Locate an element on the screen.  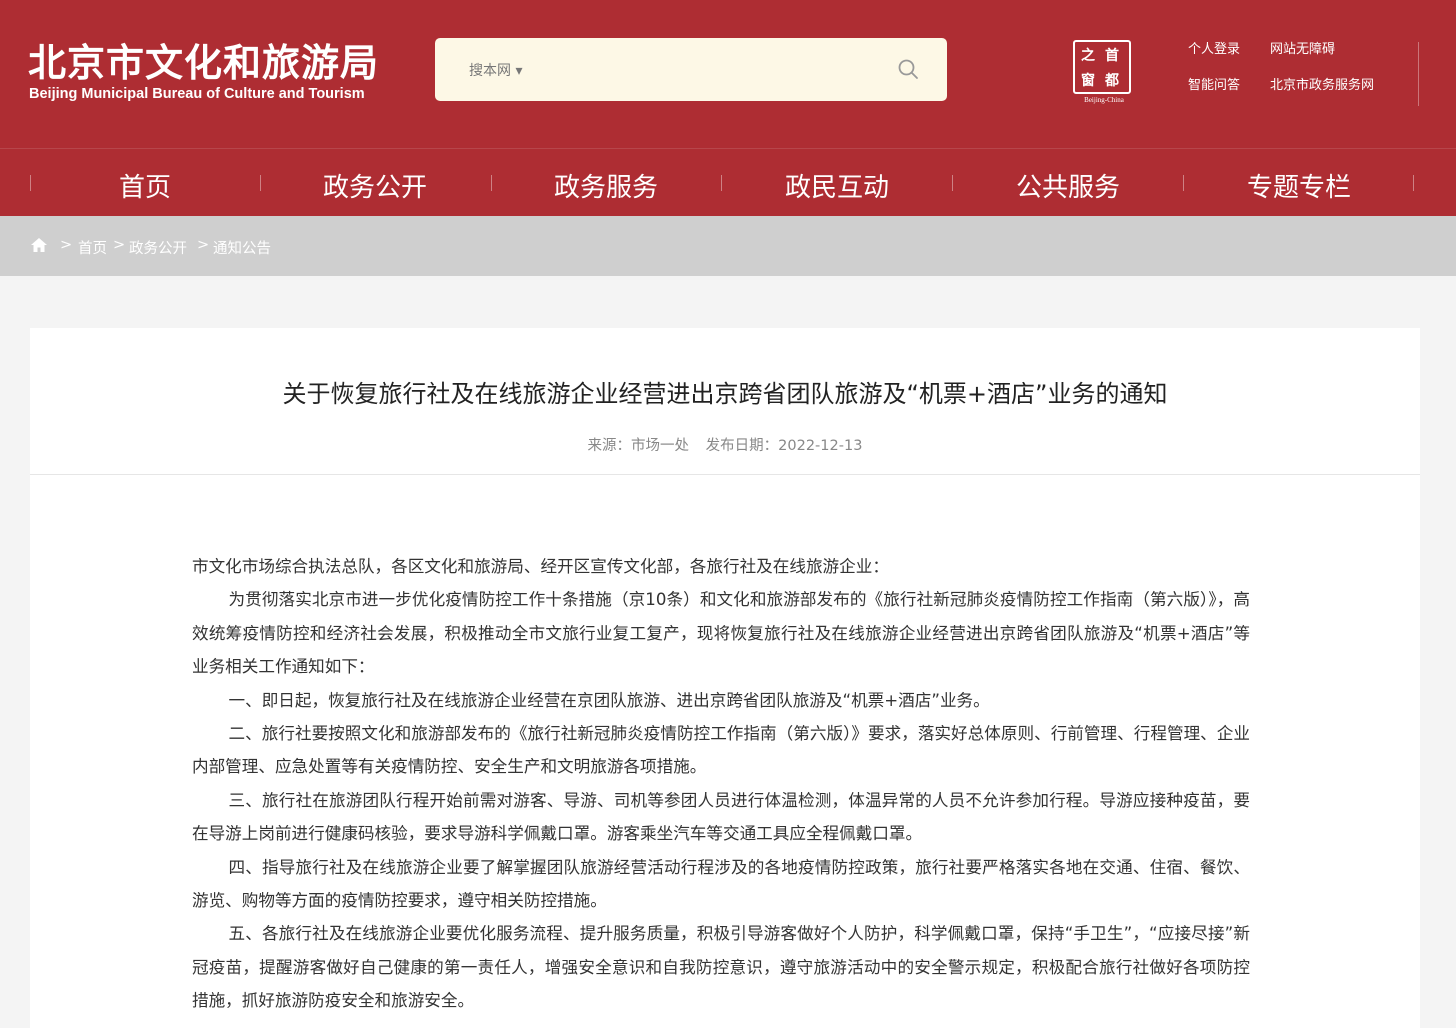
seal-char: 都 is located at coordinates (1112, 81).